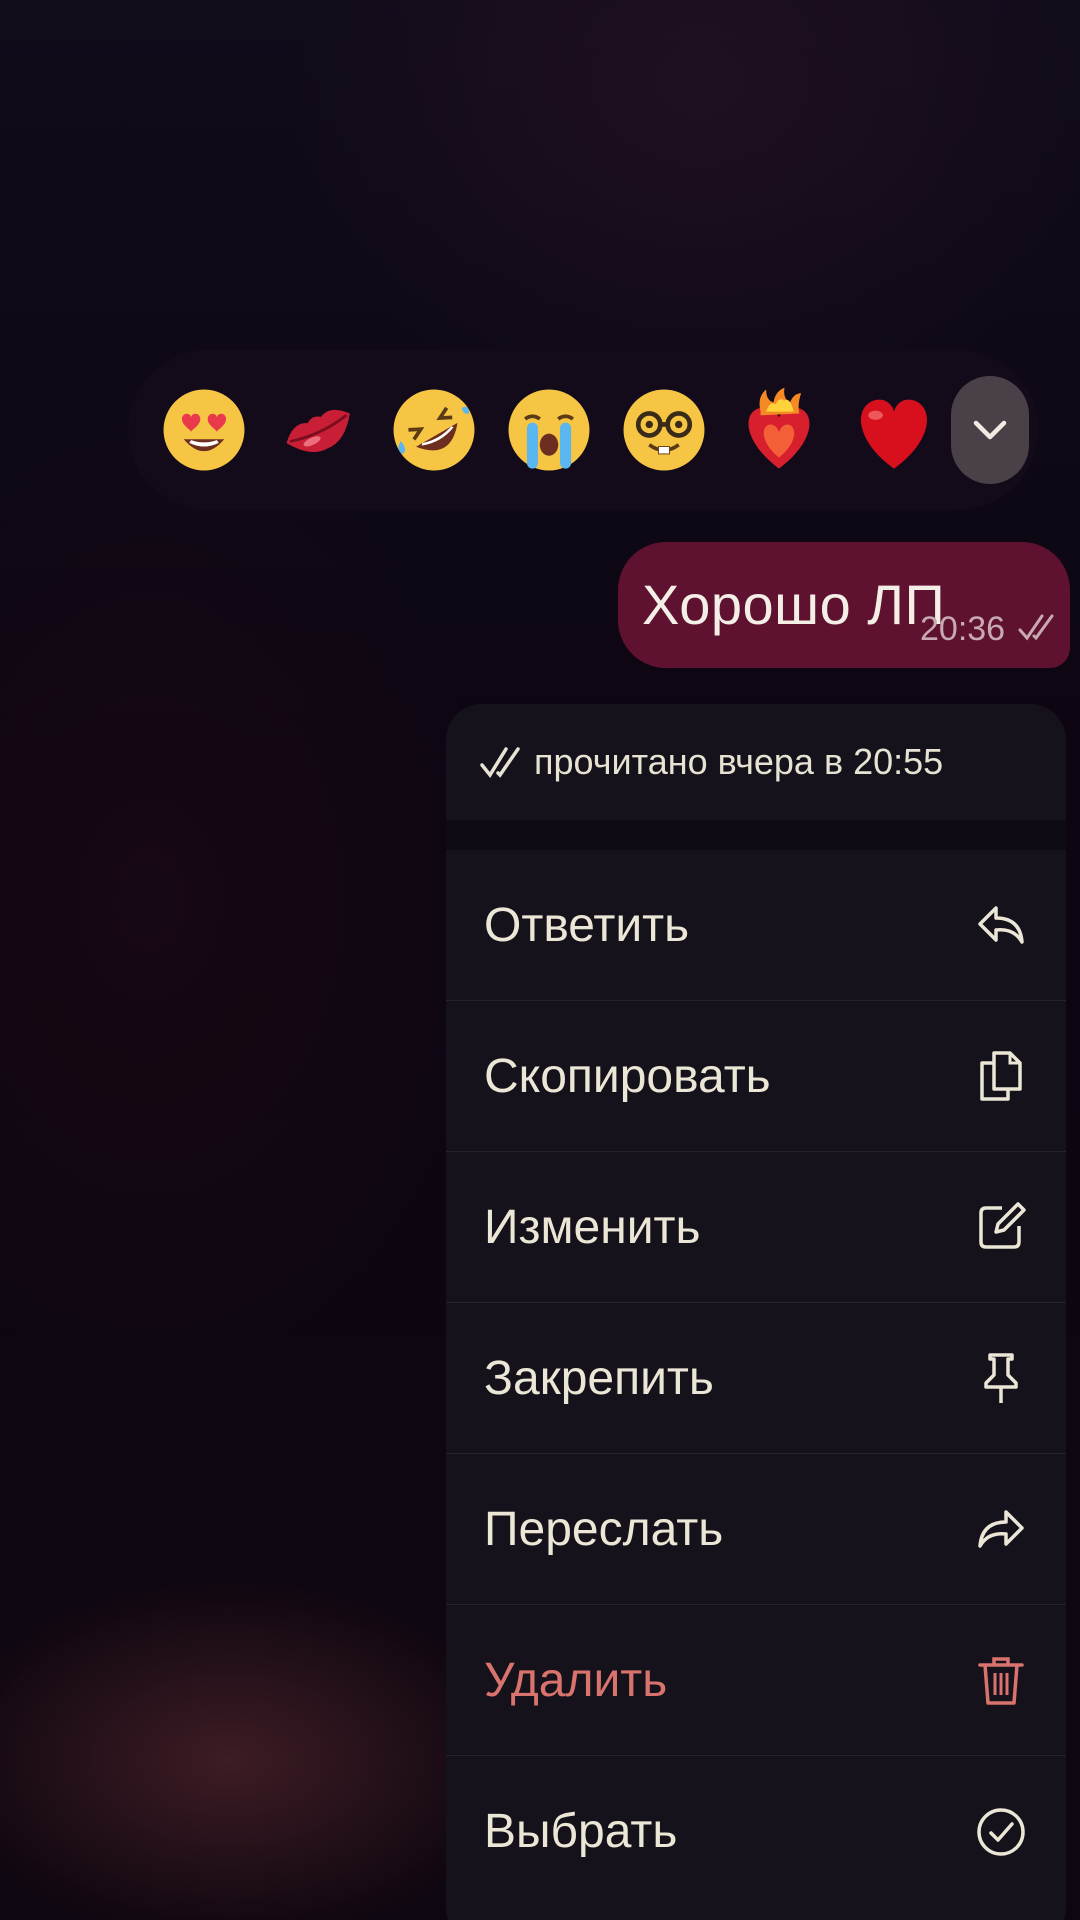 This screenshot has width=1080, height=1920. I want to click on menu-item-copy: Скопировать, so click(756, 1076).